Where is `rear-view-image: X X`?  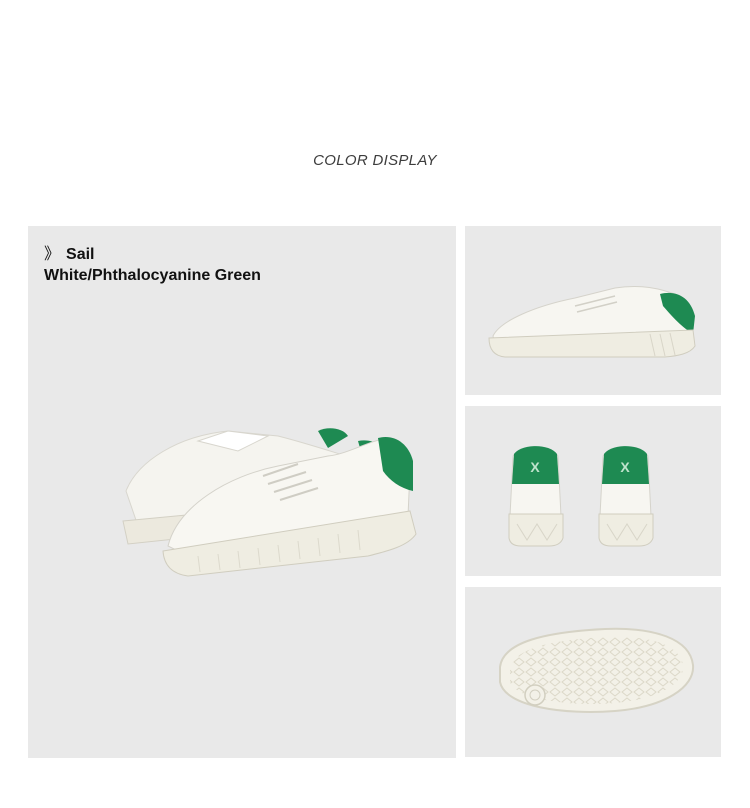 rear-view-image: X X is located at coordinates (593, 491).